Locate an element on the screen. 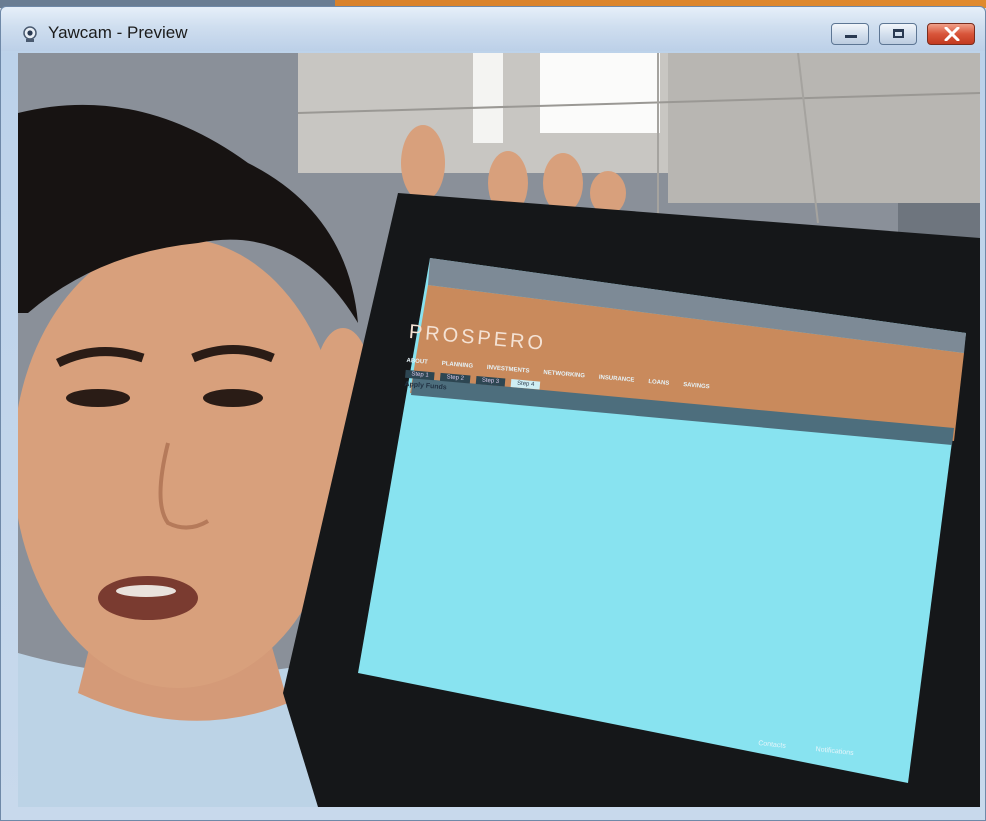  tab-step-4: Step 4 is located at coordinates (525, 384).